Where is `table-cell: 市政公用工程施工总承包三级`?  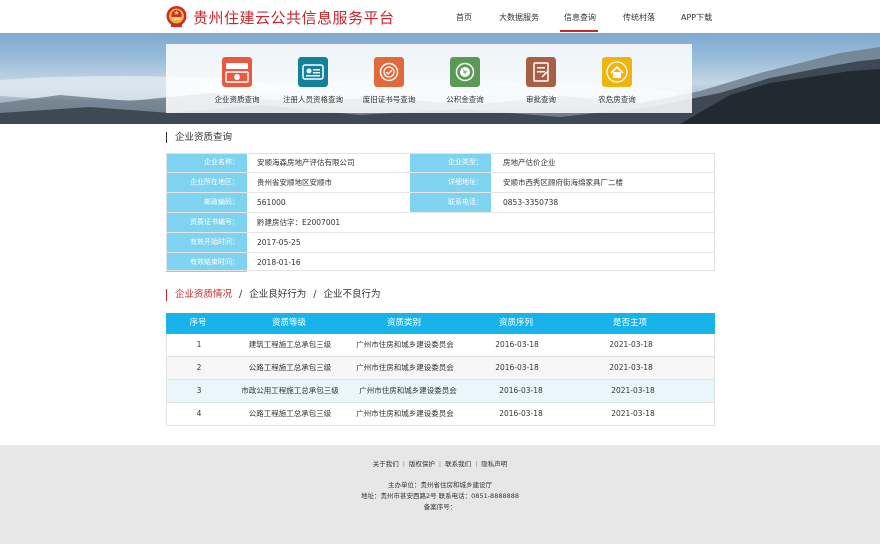 table-cell: 市政公用工程施工总承包三级 is located at coordinates (290, 390).